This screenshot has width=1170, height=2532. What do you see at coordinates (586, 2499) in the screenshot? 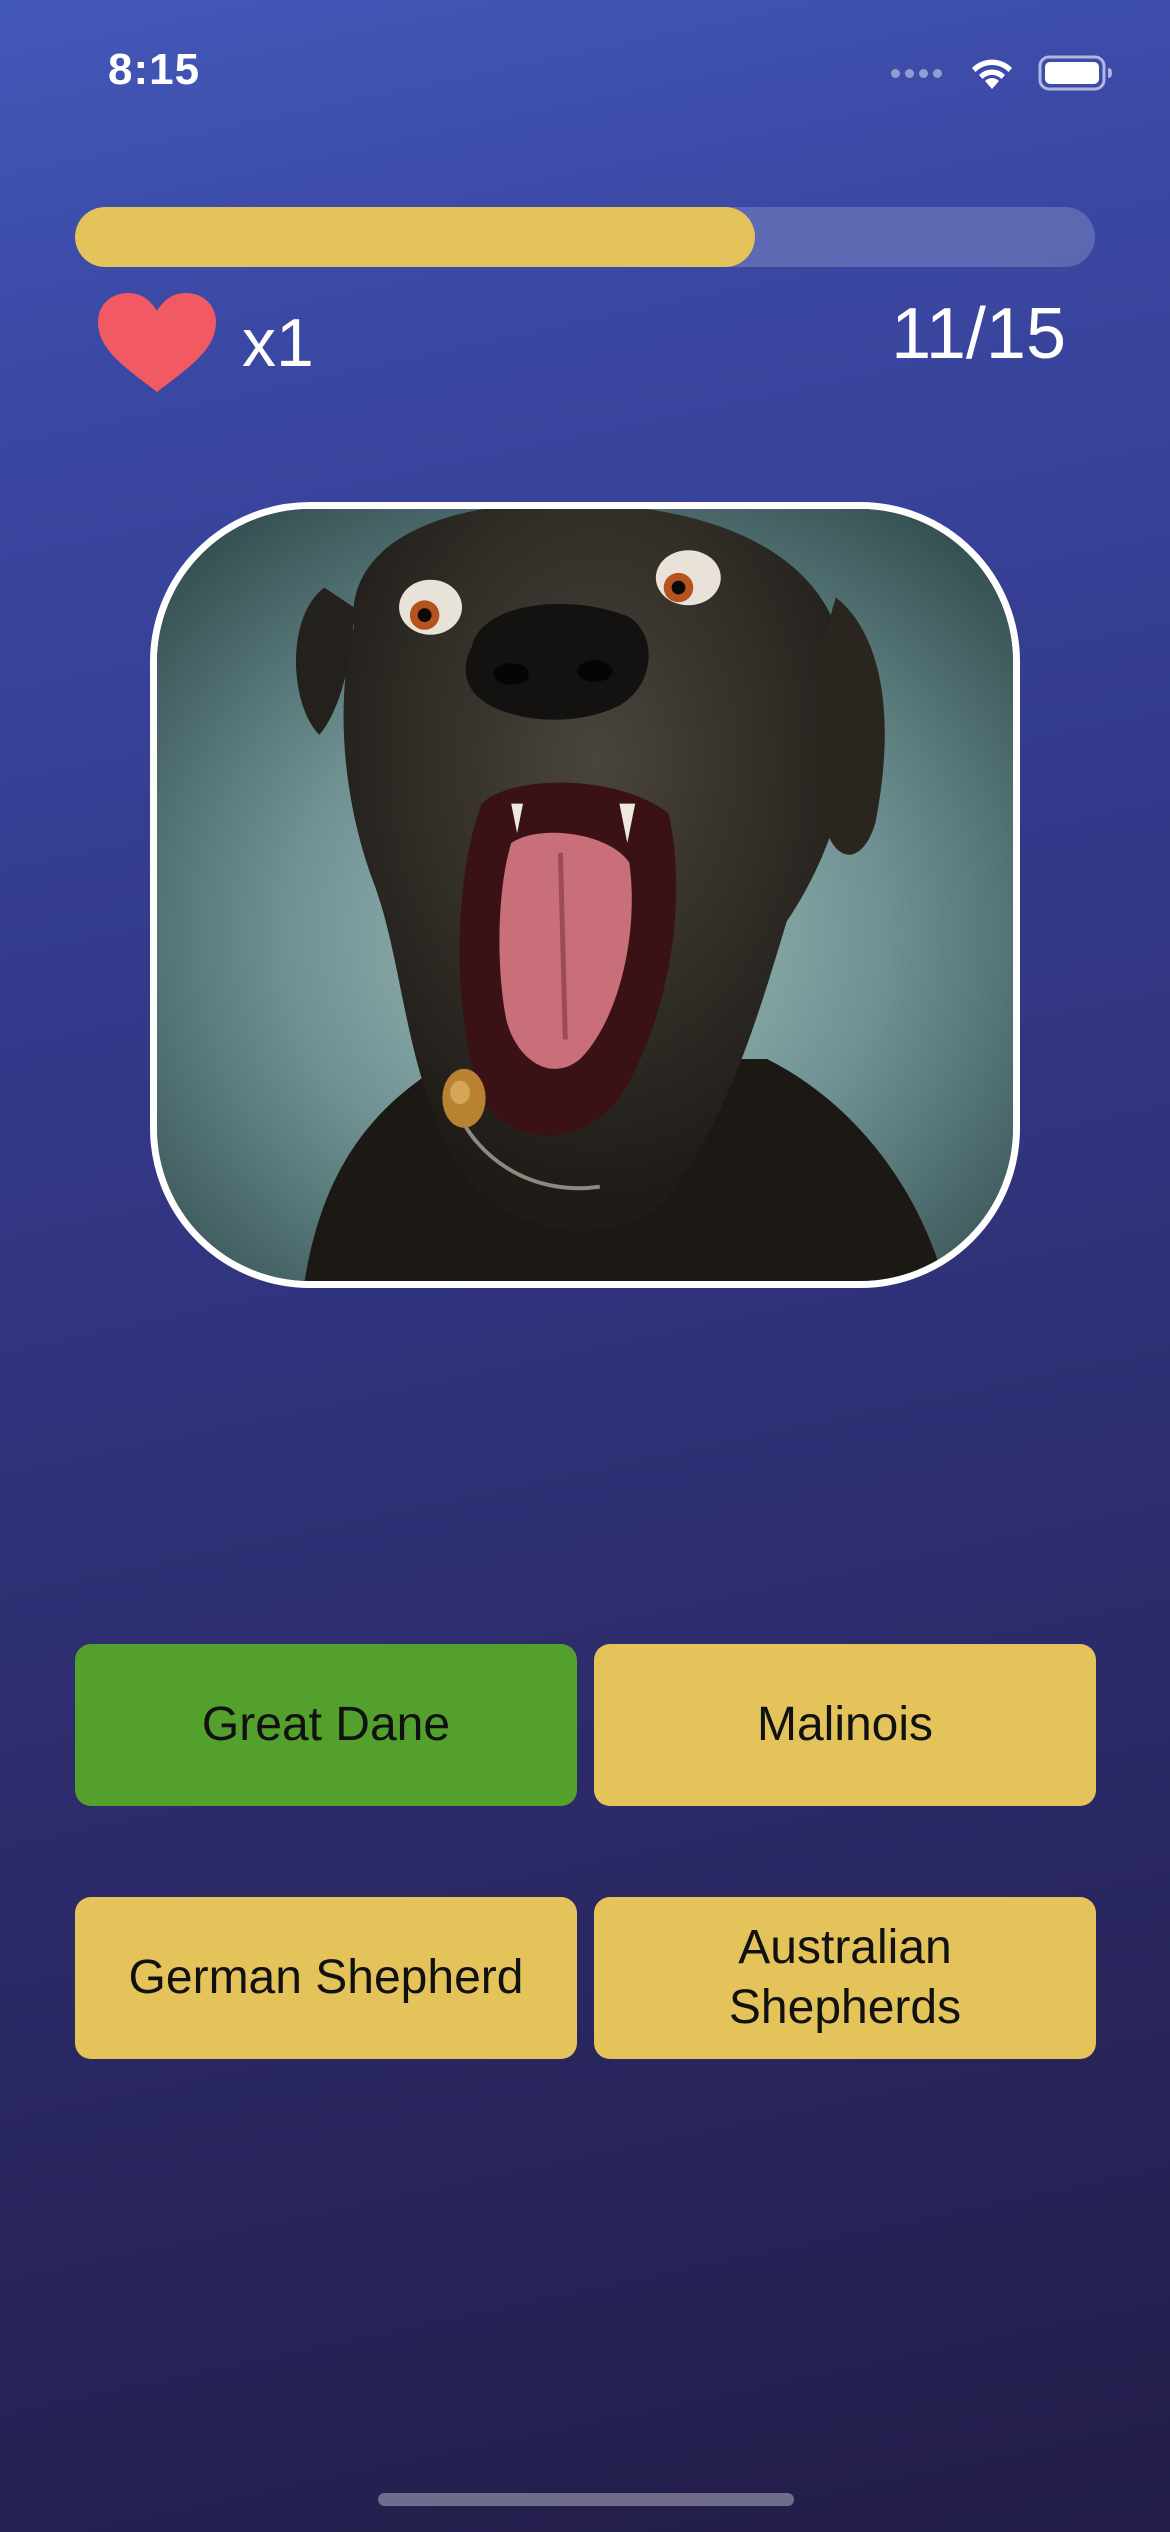
I see `home-indicator` at bounding box center [586, 2499].